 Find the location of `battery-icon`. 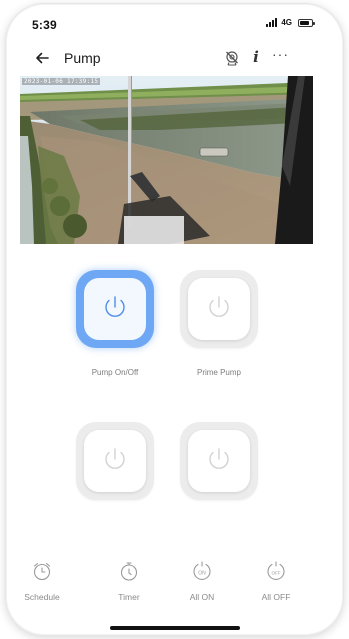

battery-icon is located at coordinates (306, 22).